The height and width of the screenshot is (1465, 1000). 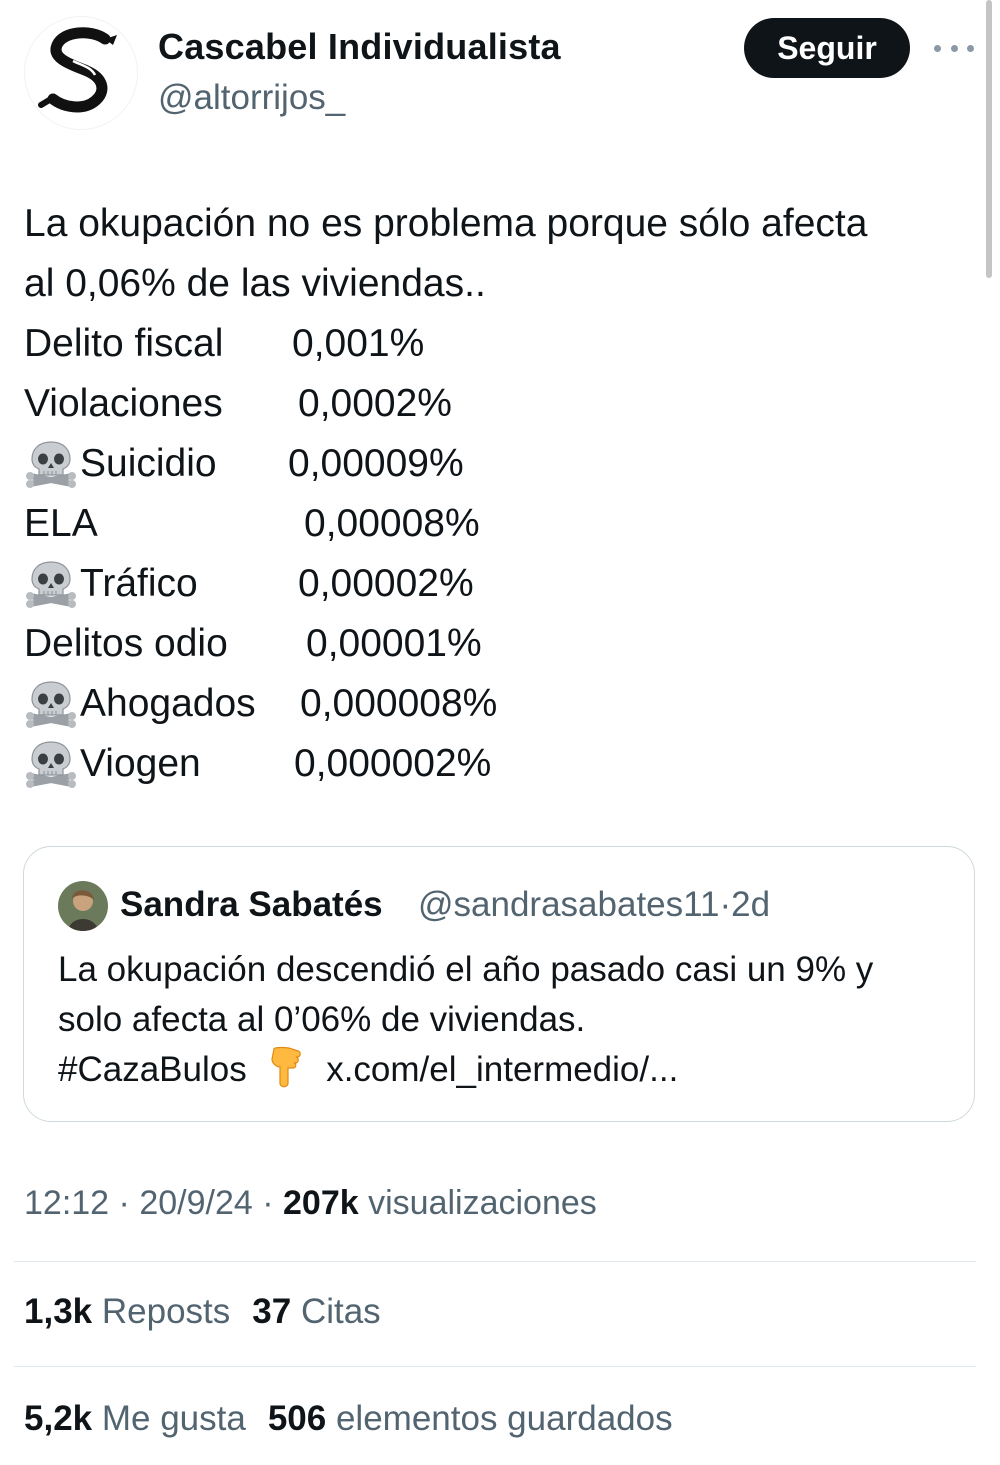 I want to click on tweet-timestamp: 12:12 · 20/9/24 · 207k visualizaciones, so click(x=310, y=1203).